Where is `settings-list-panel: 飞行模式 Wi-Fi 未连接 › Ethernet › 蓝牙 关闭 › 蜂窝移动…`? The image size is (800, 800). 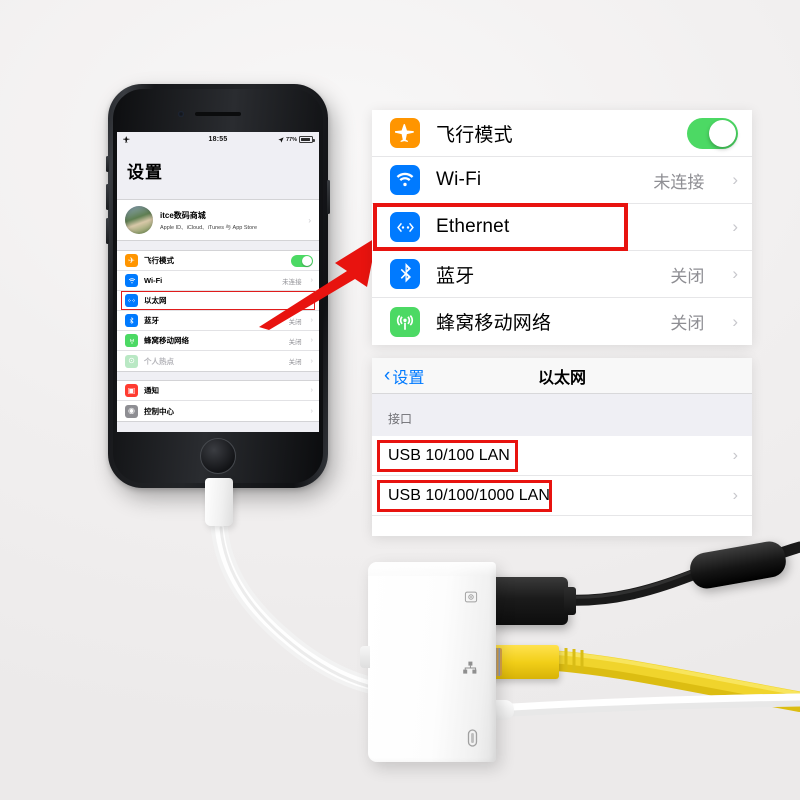
settings-list-panel: 飞行模式 Wi-Fi 未连接 › Ethernet › 蓝牙 关闭 › 蜂窝移动… is located at coordinates (562, 227).